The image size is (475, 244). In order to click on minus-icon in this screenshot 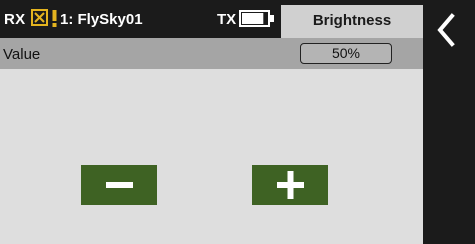, I will do `click(119, 185)`.